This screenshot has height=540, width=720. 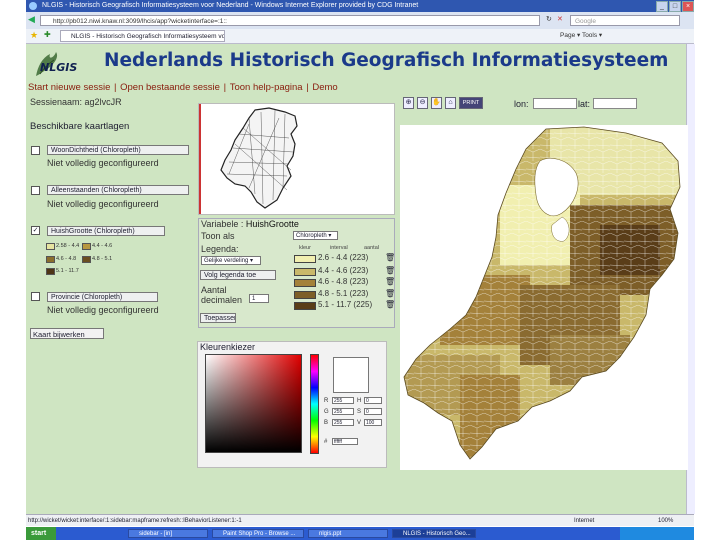 What do you see at coordinates (47, 34) in the screenshot?
I see `add-favorite-icon: ✚` at bounding box center [47, 34].